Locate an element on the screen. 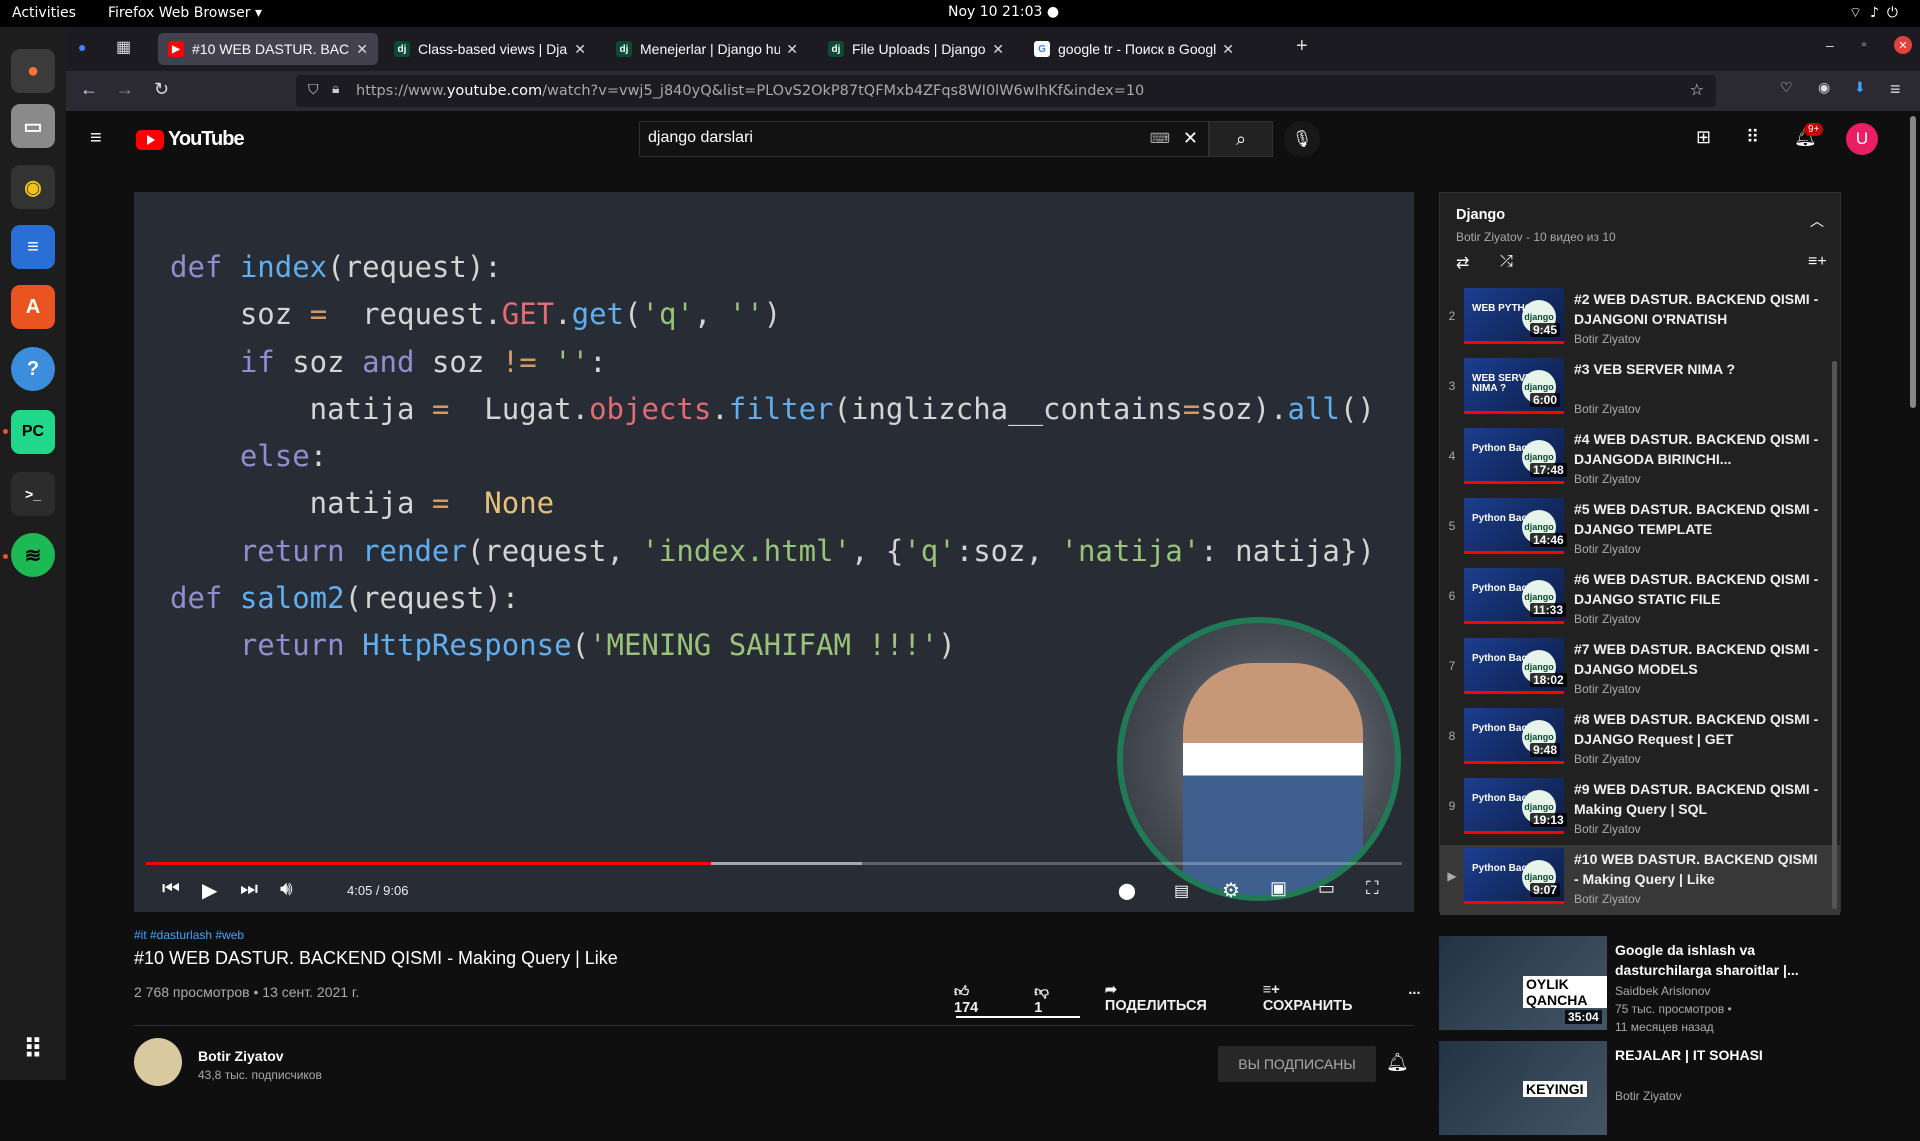 This screenshot has width=1920, height=1141. hashtags: #it #dasturlash #web is located at coordinates (774, 935).